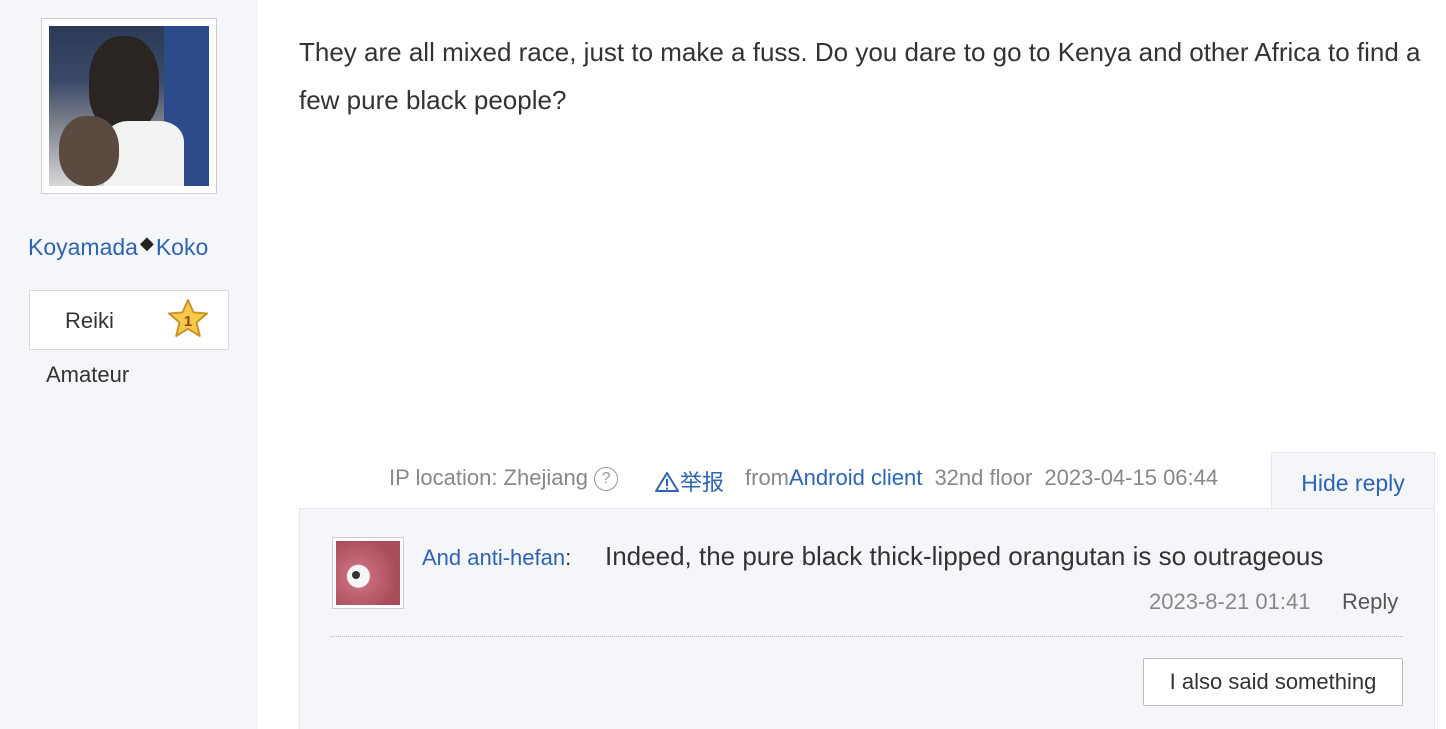  I want to click on author-avatar, so click(129, 106).